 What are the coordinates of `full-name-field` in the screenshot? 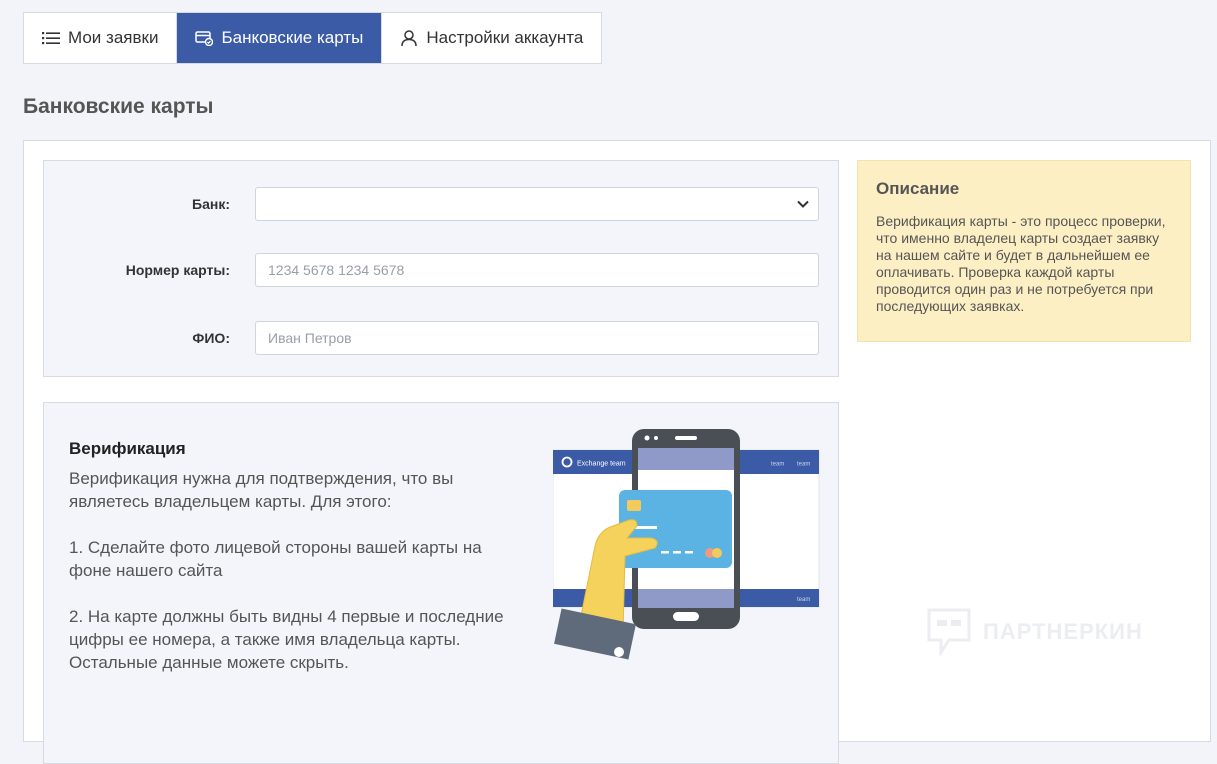 It's located at (537, 338).